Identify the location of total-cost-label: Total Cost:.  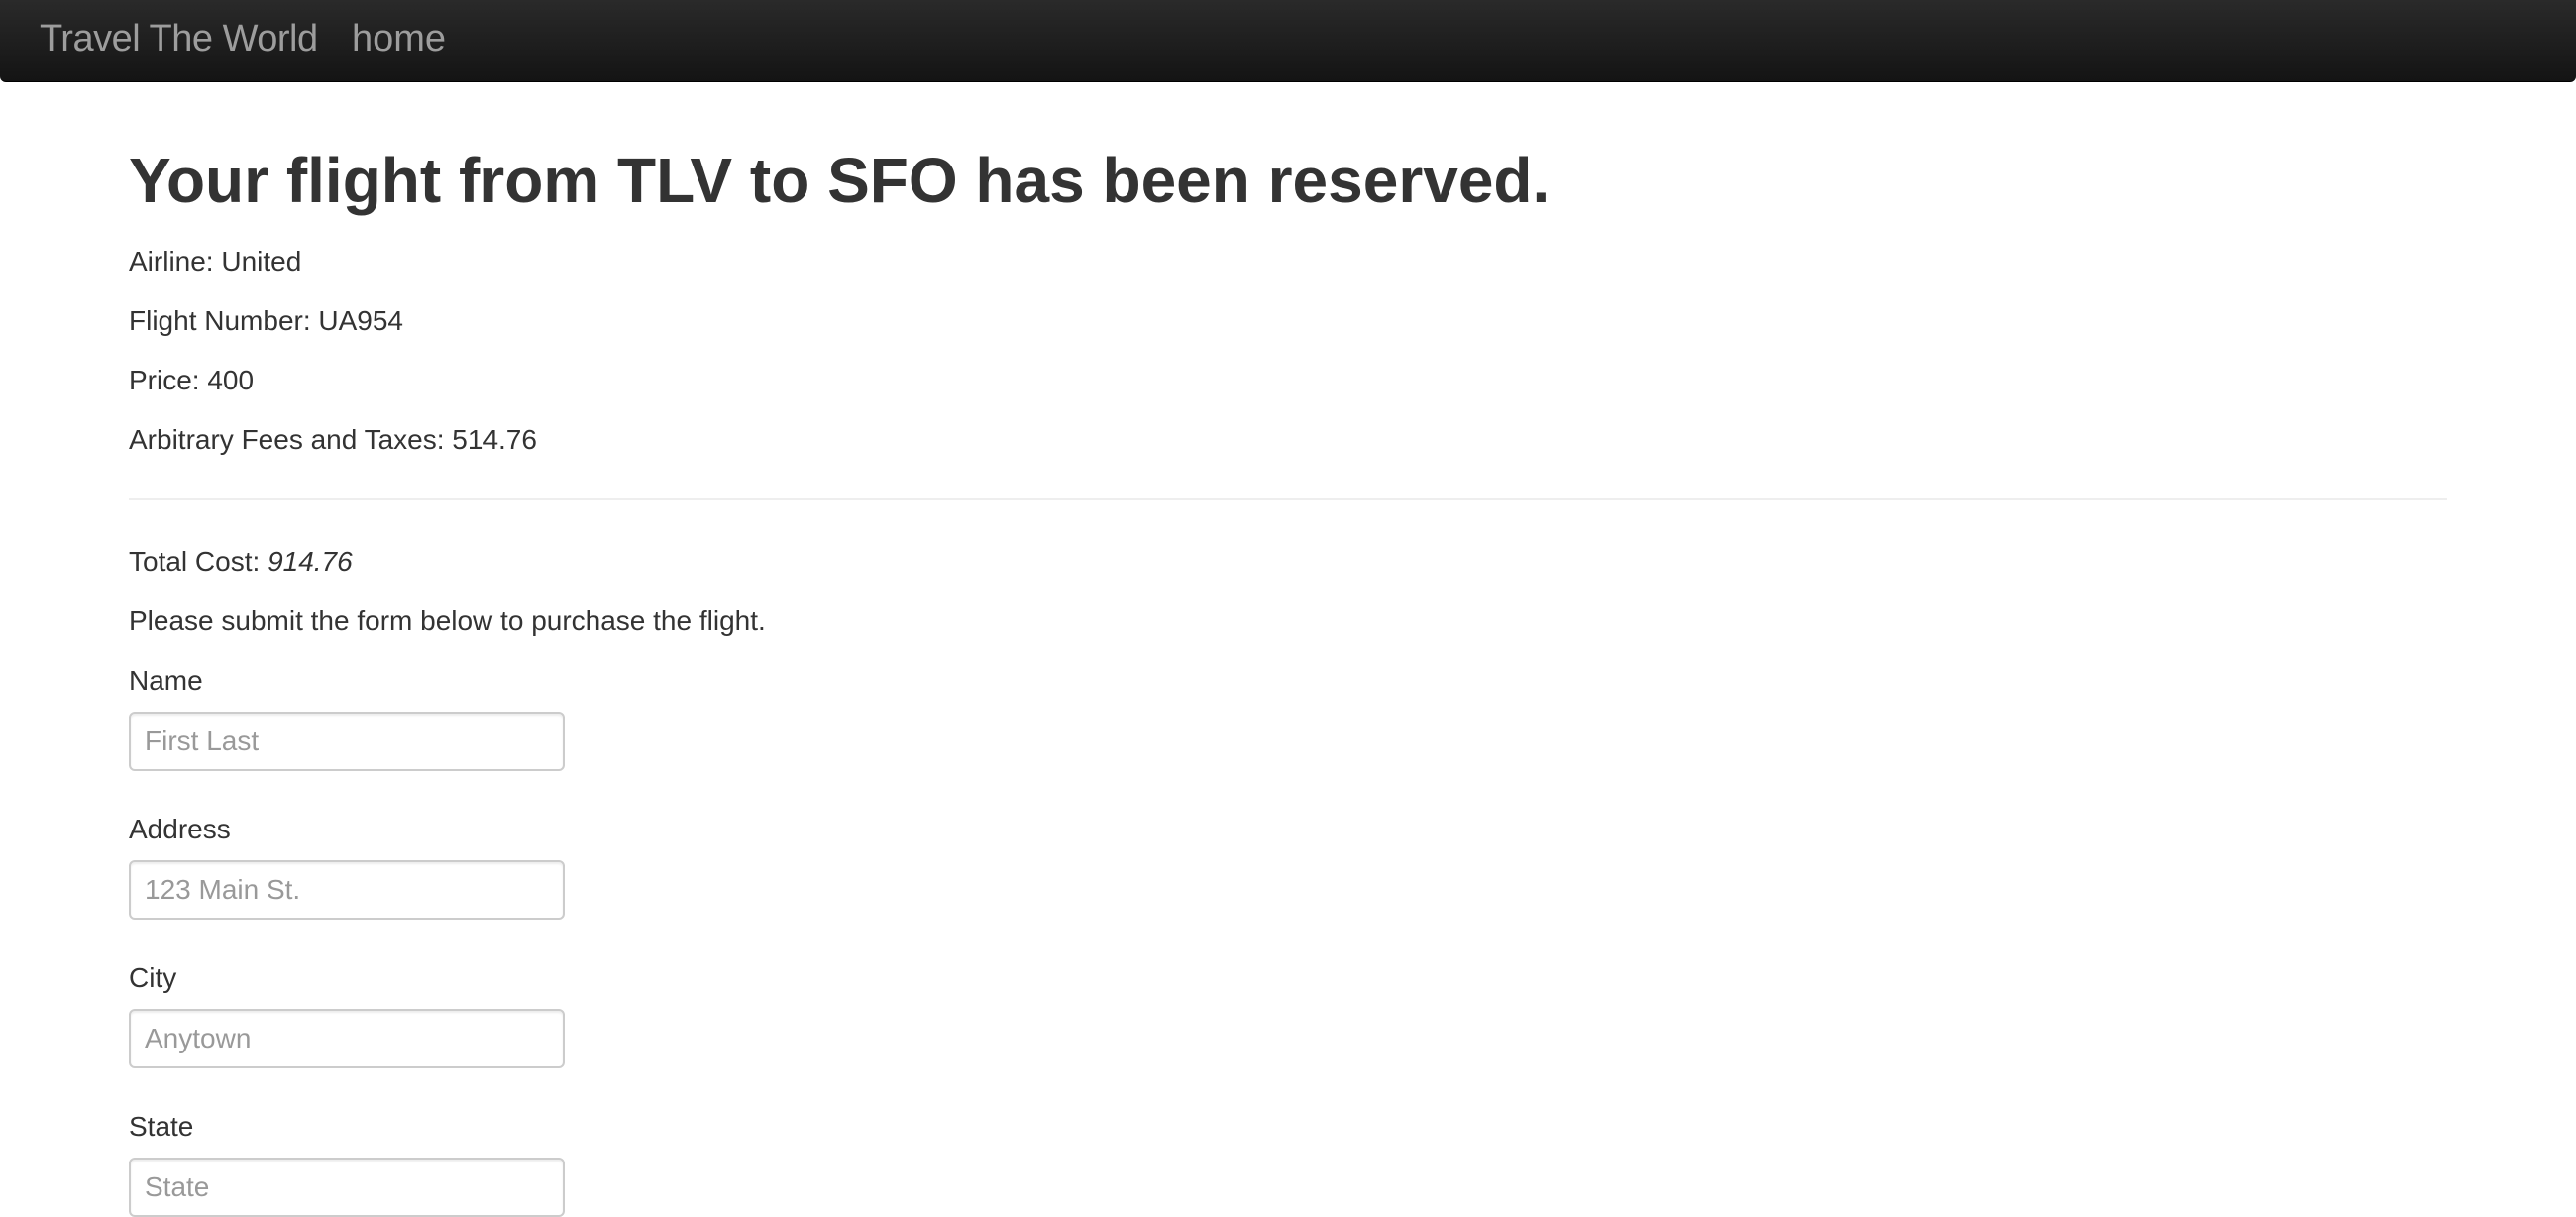
(195, 561).